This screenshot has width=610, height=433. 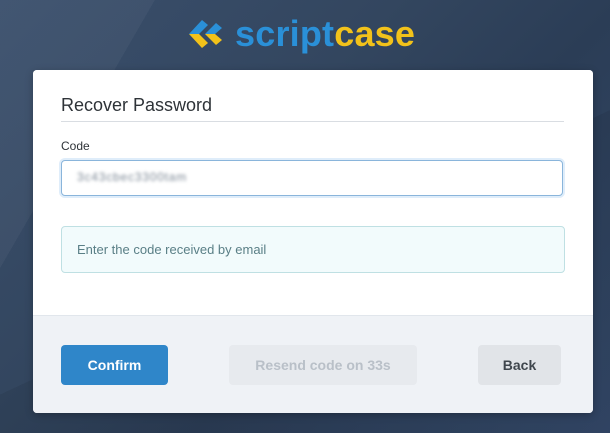 I want to click on code-label: Code, so click(x=75, y=146).